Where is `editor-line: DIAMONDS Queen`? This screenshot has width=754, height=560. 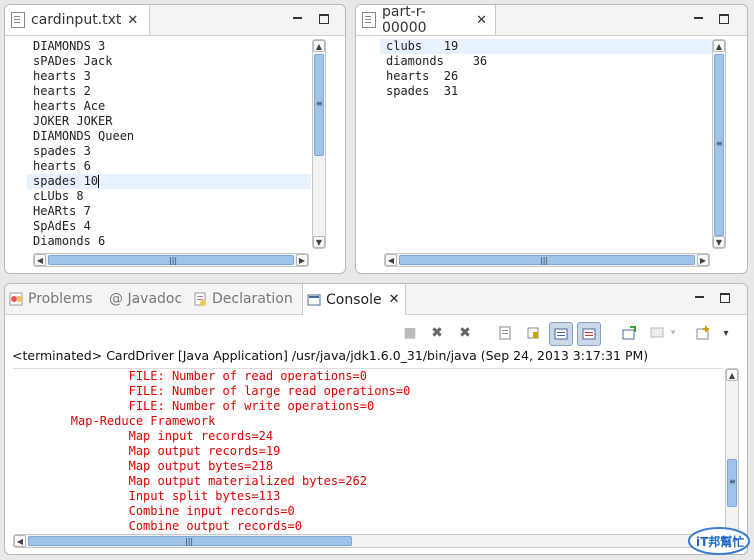
editor-line: DIAMONDS Queen is located at coordinates (169, 136).